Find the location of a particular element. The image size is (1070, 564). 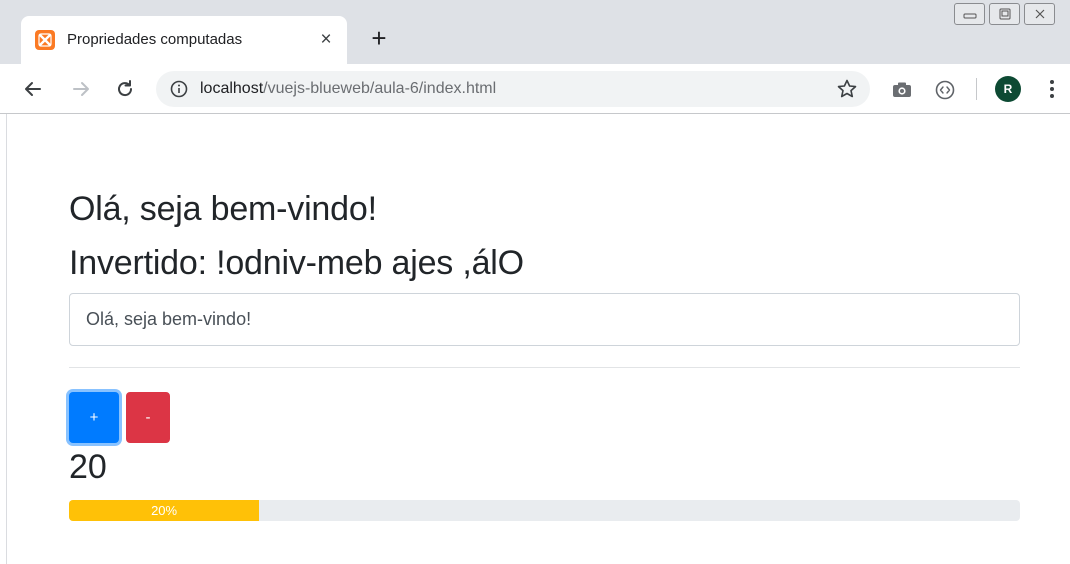

browser-tab: Propriedades computadas × is located at coordinates (184, 40).